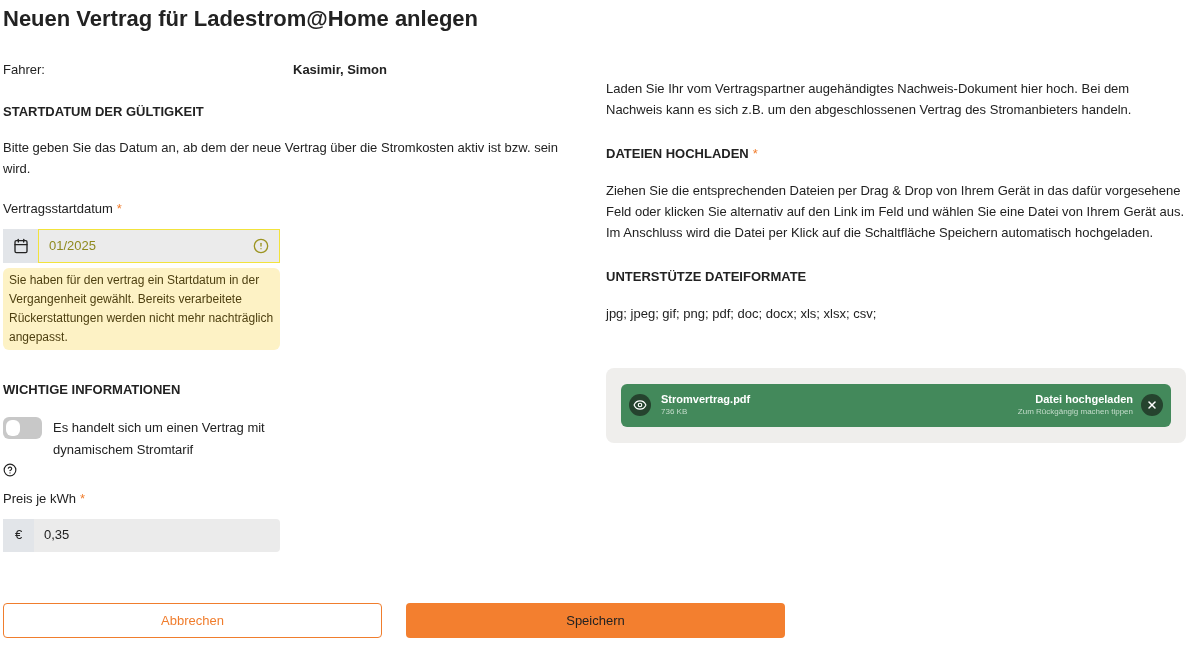 Image resolution: width=1192 pixels, height=656 pixels. What do you see at coordinates (595, 620) in the screenshot?
I see `save-button: Speichern` at bounding box center [595, 620].